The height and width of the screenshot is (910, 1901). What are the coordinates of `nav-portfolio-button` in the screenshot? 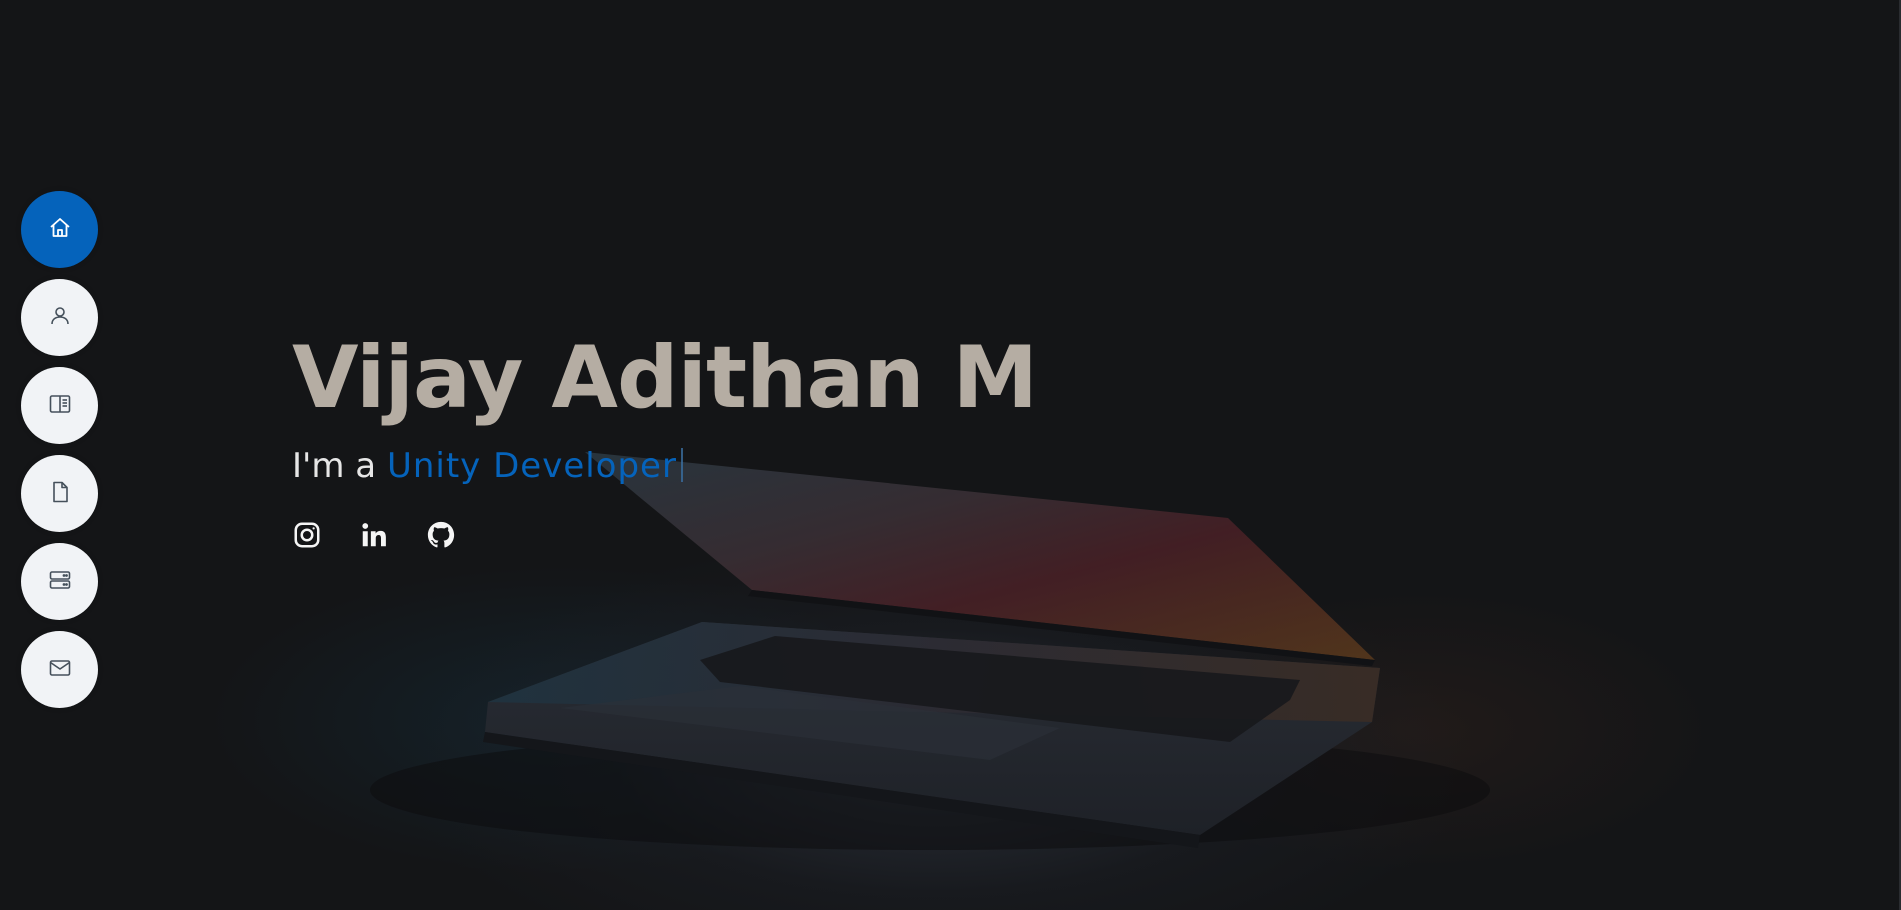 It's located at (59, 493).